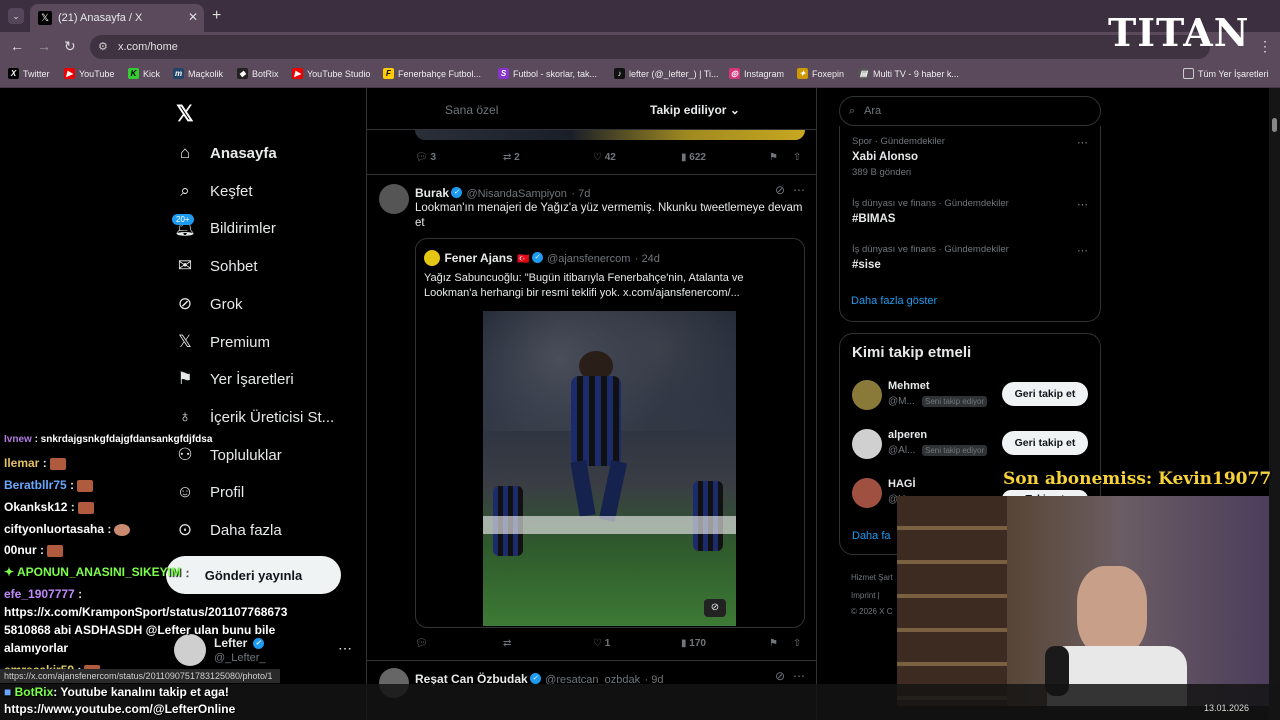 The height and width of the screenshot is (720, 1280). I want to click on reload-icon: ↻, so click(70, 46).